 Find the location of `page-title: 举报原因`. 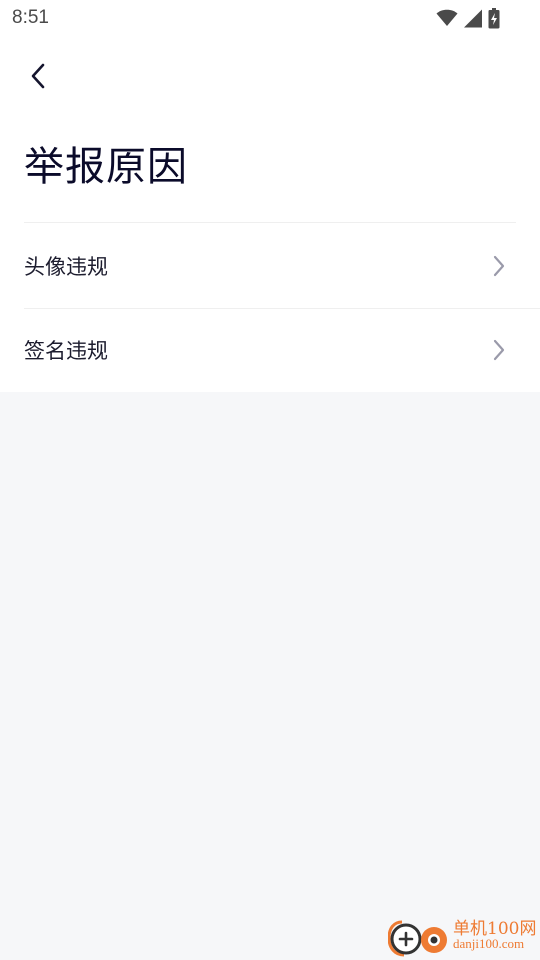

page-title: 举报原因 is located at coordinates (106, 167).